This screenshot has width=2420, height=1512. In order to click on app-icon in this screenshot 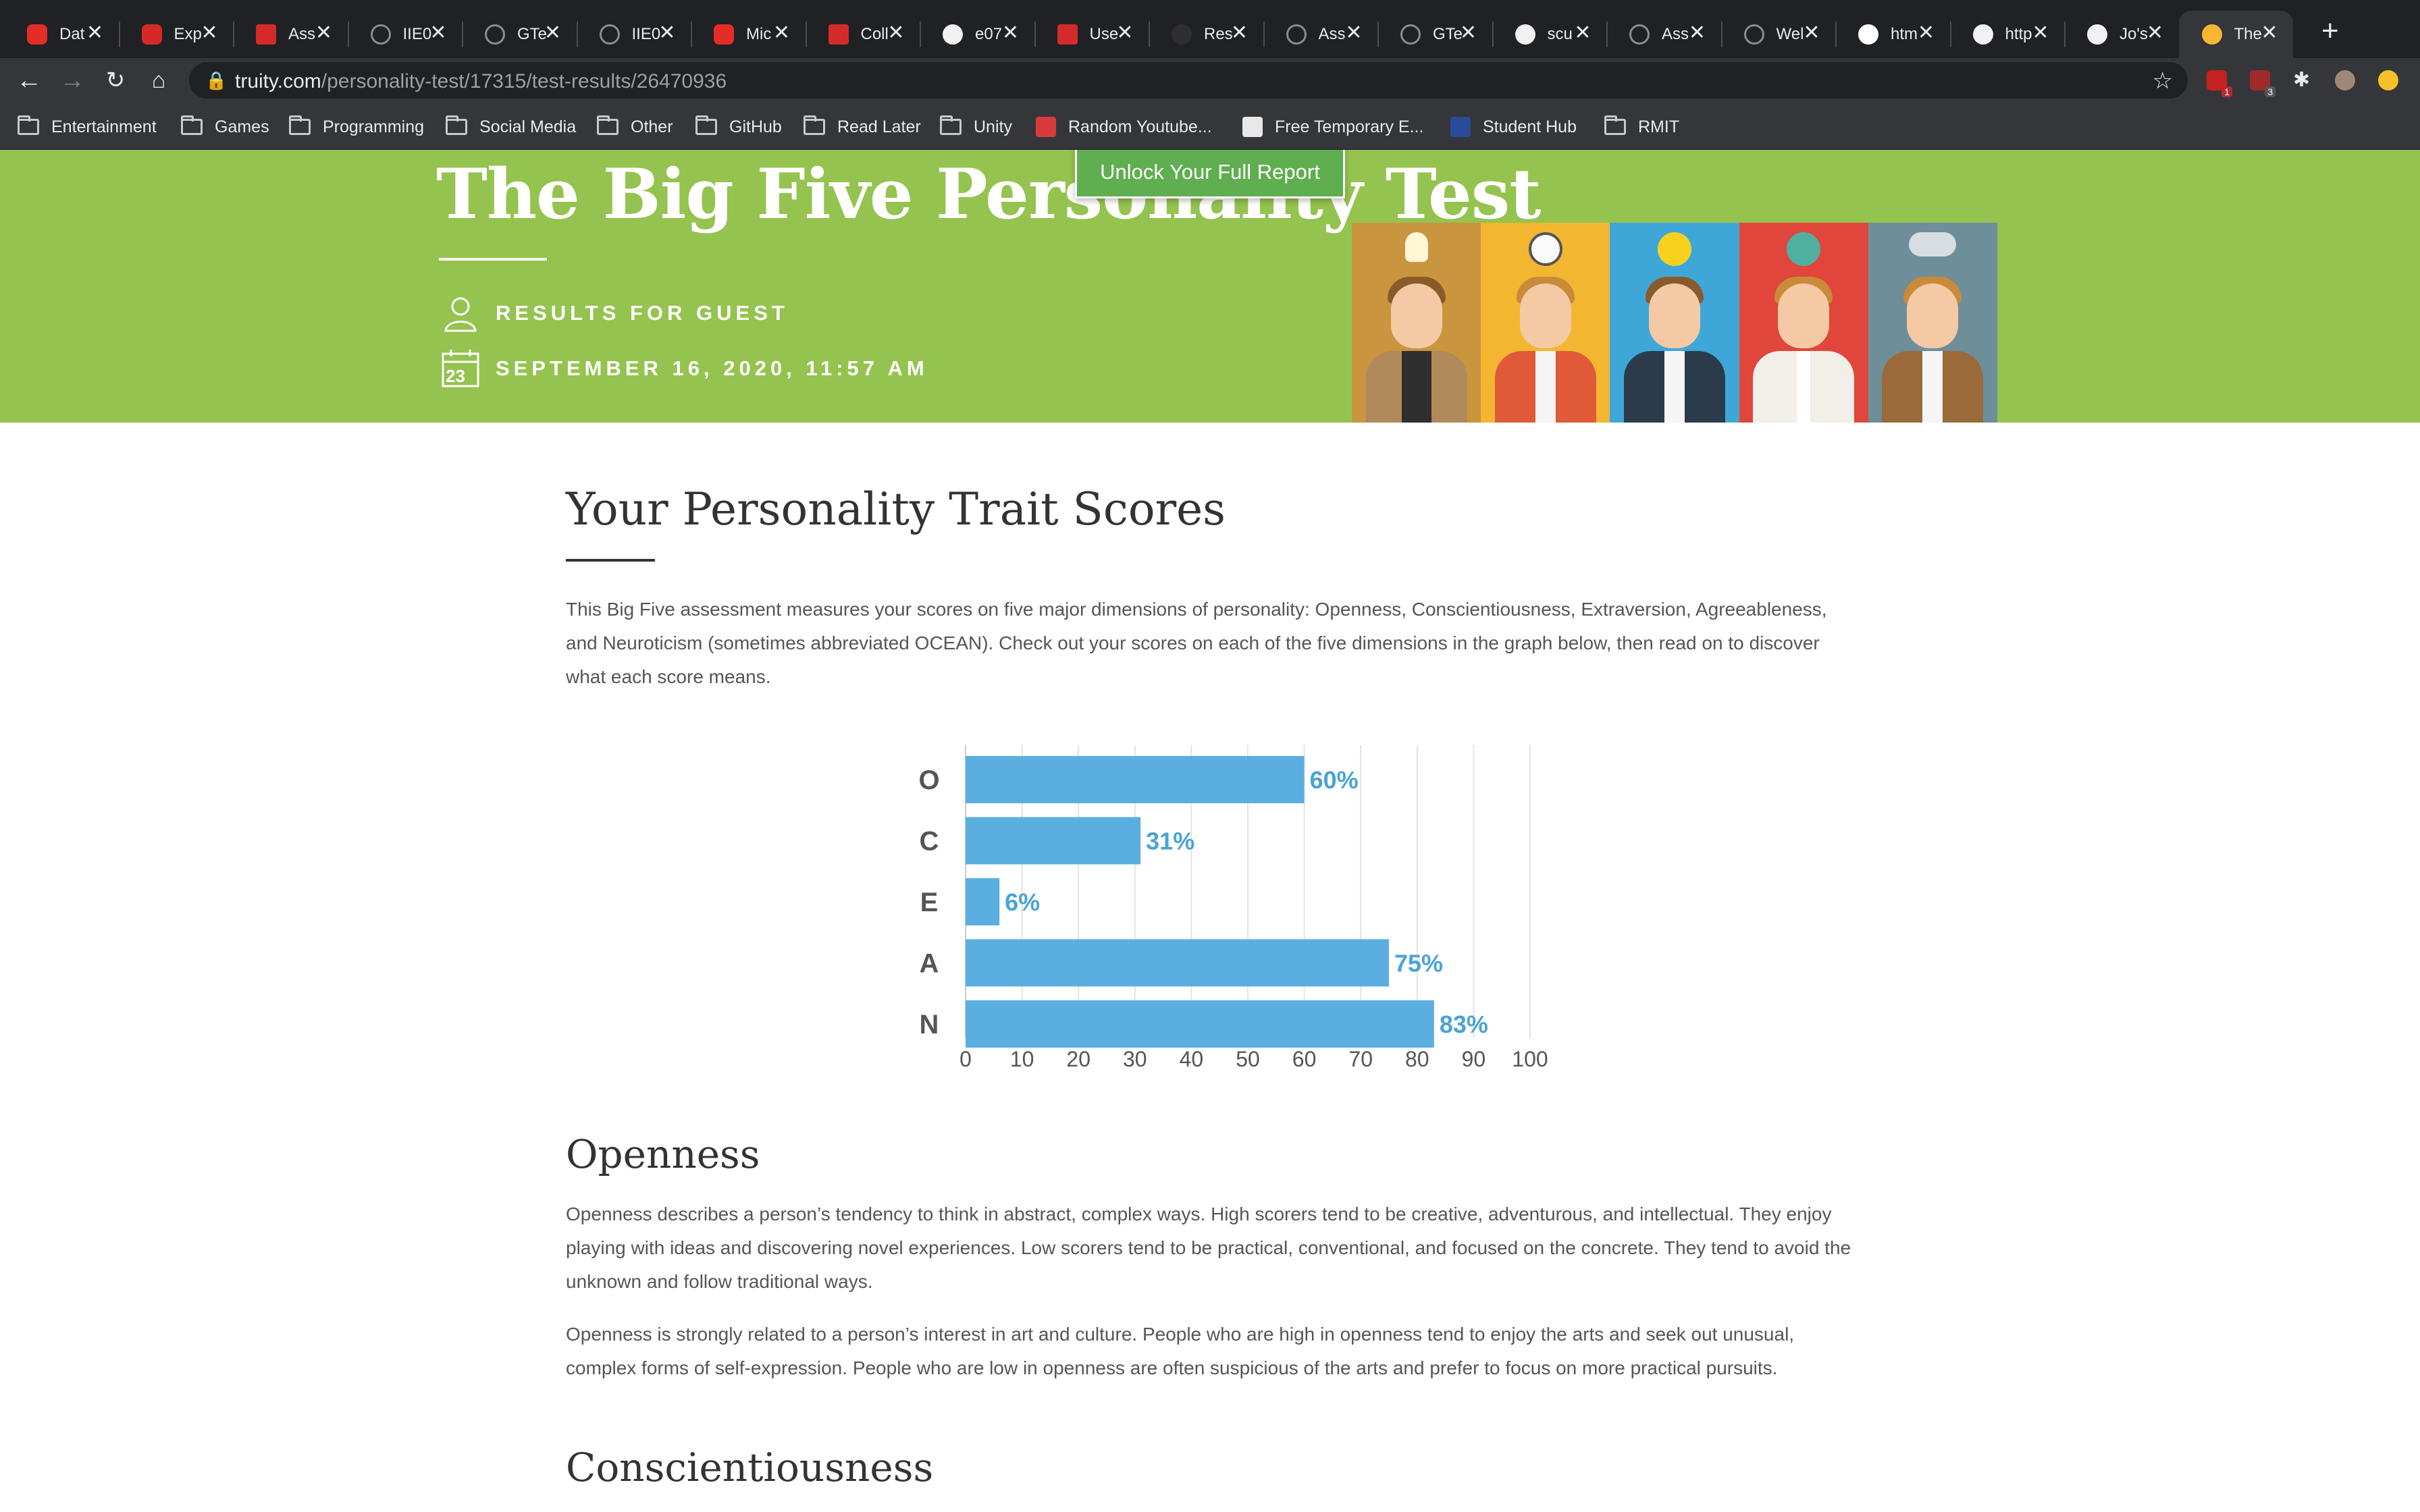, I will do `click(1067, 34)`.